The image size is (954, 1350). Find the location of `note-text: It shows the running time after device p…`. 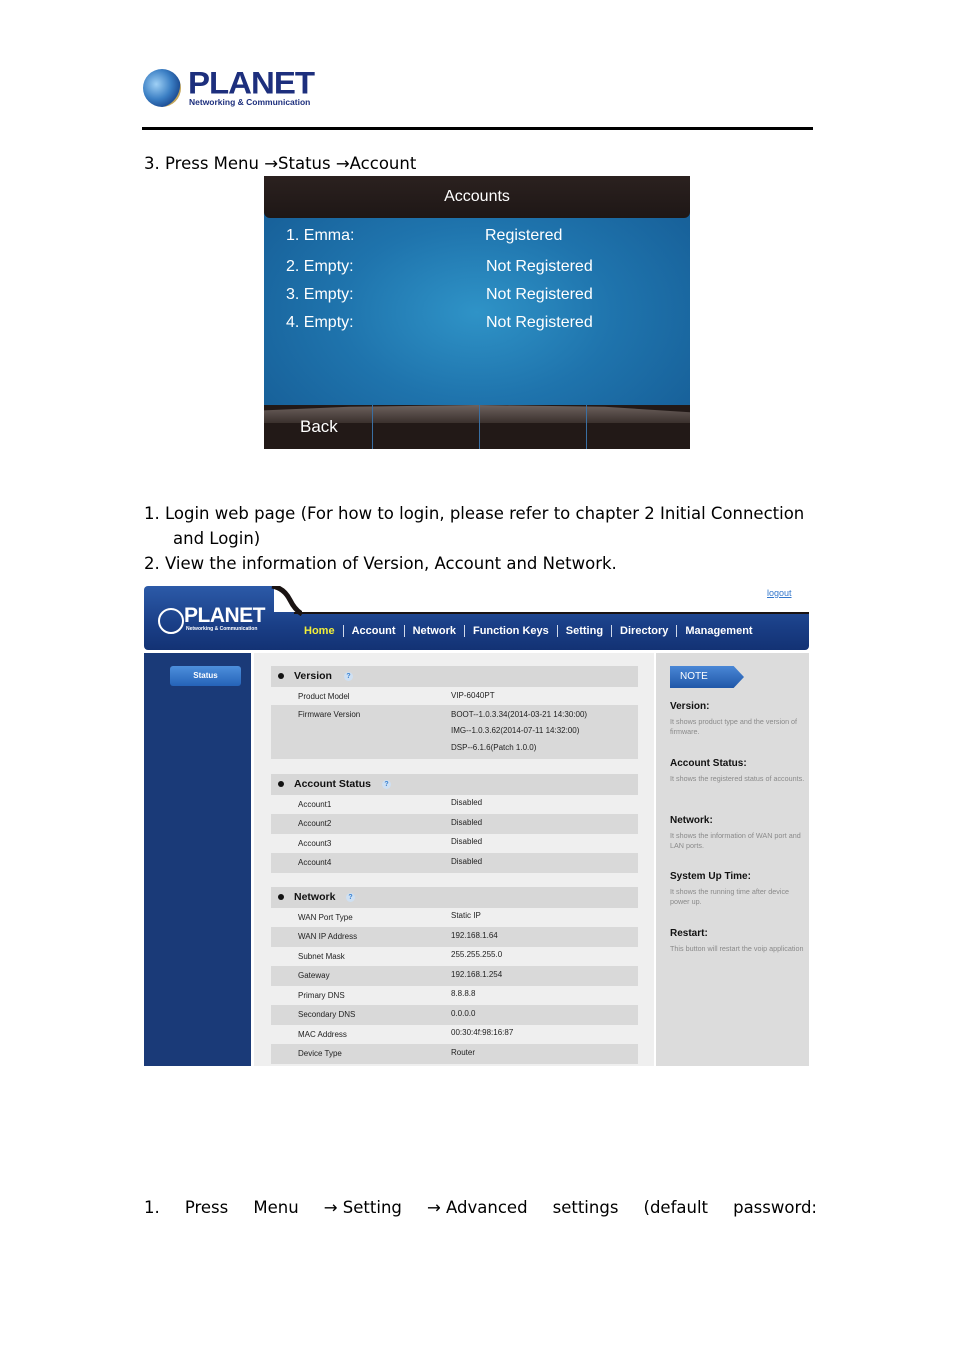

note-text: It shows the running time after device p… is located at coordinates (730, 896).